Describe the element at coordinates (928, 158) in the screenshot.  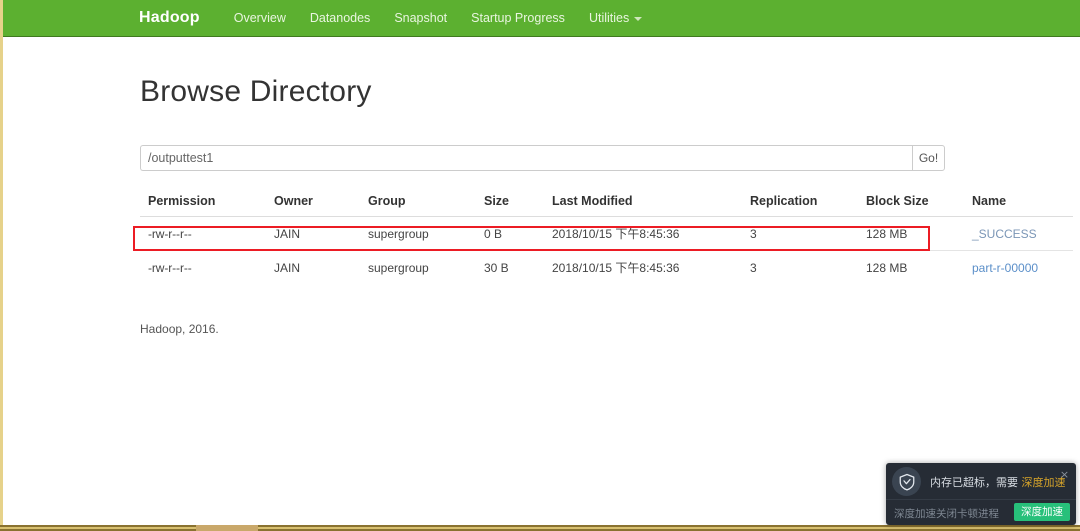
I see `go-button: Go!` at that location.